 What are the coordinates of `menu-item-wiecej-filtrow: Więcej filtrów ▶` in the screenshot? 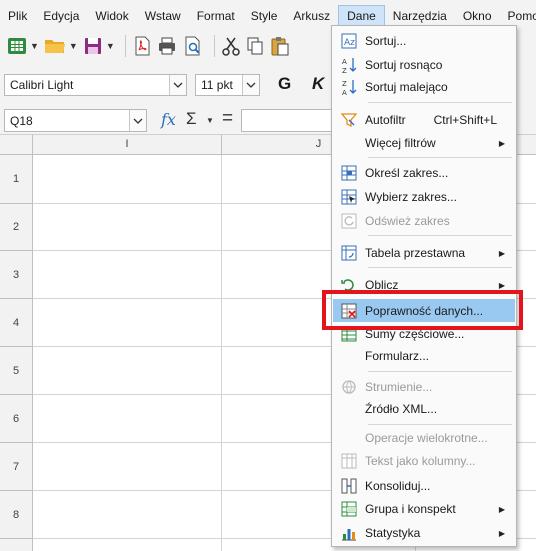 It's located at (424, 143).